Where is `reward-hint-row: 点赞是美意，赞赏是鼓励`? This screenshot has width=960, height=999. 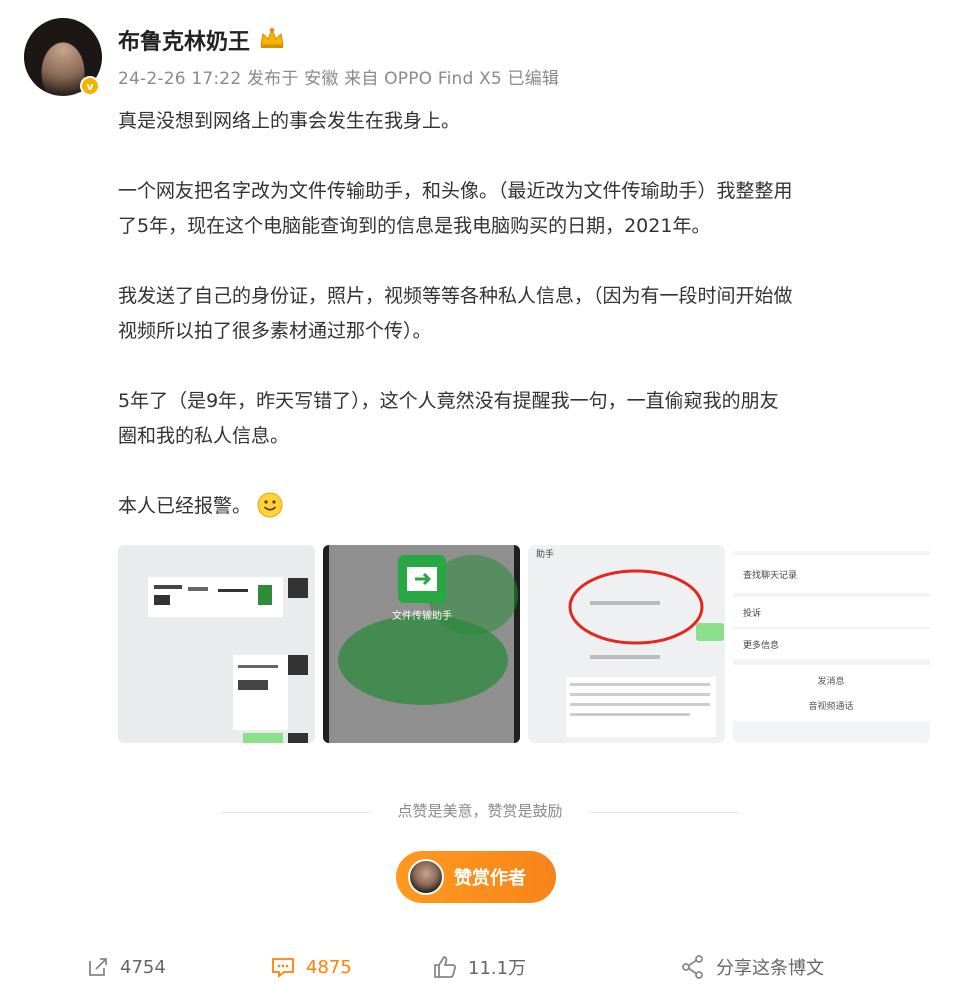
reward-hint-row: 点赞是美意，赞赏是鼓励 is located at coordinates (480, 810).